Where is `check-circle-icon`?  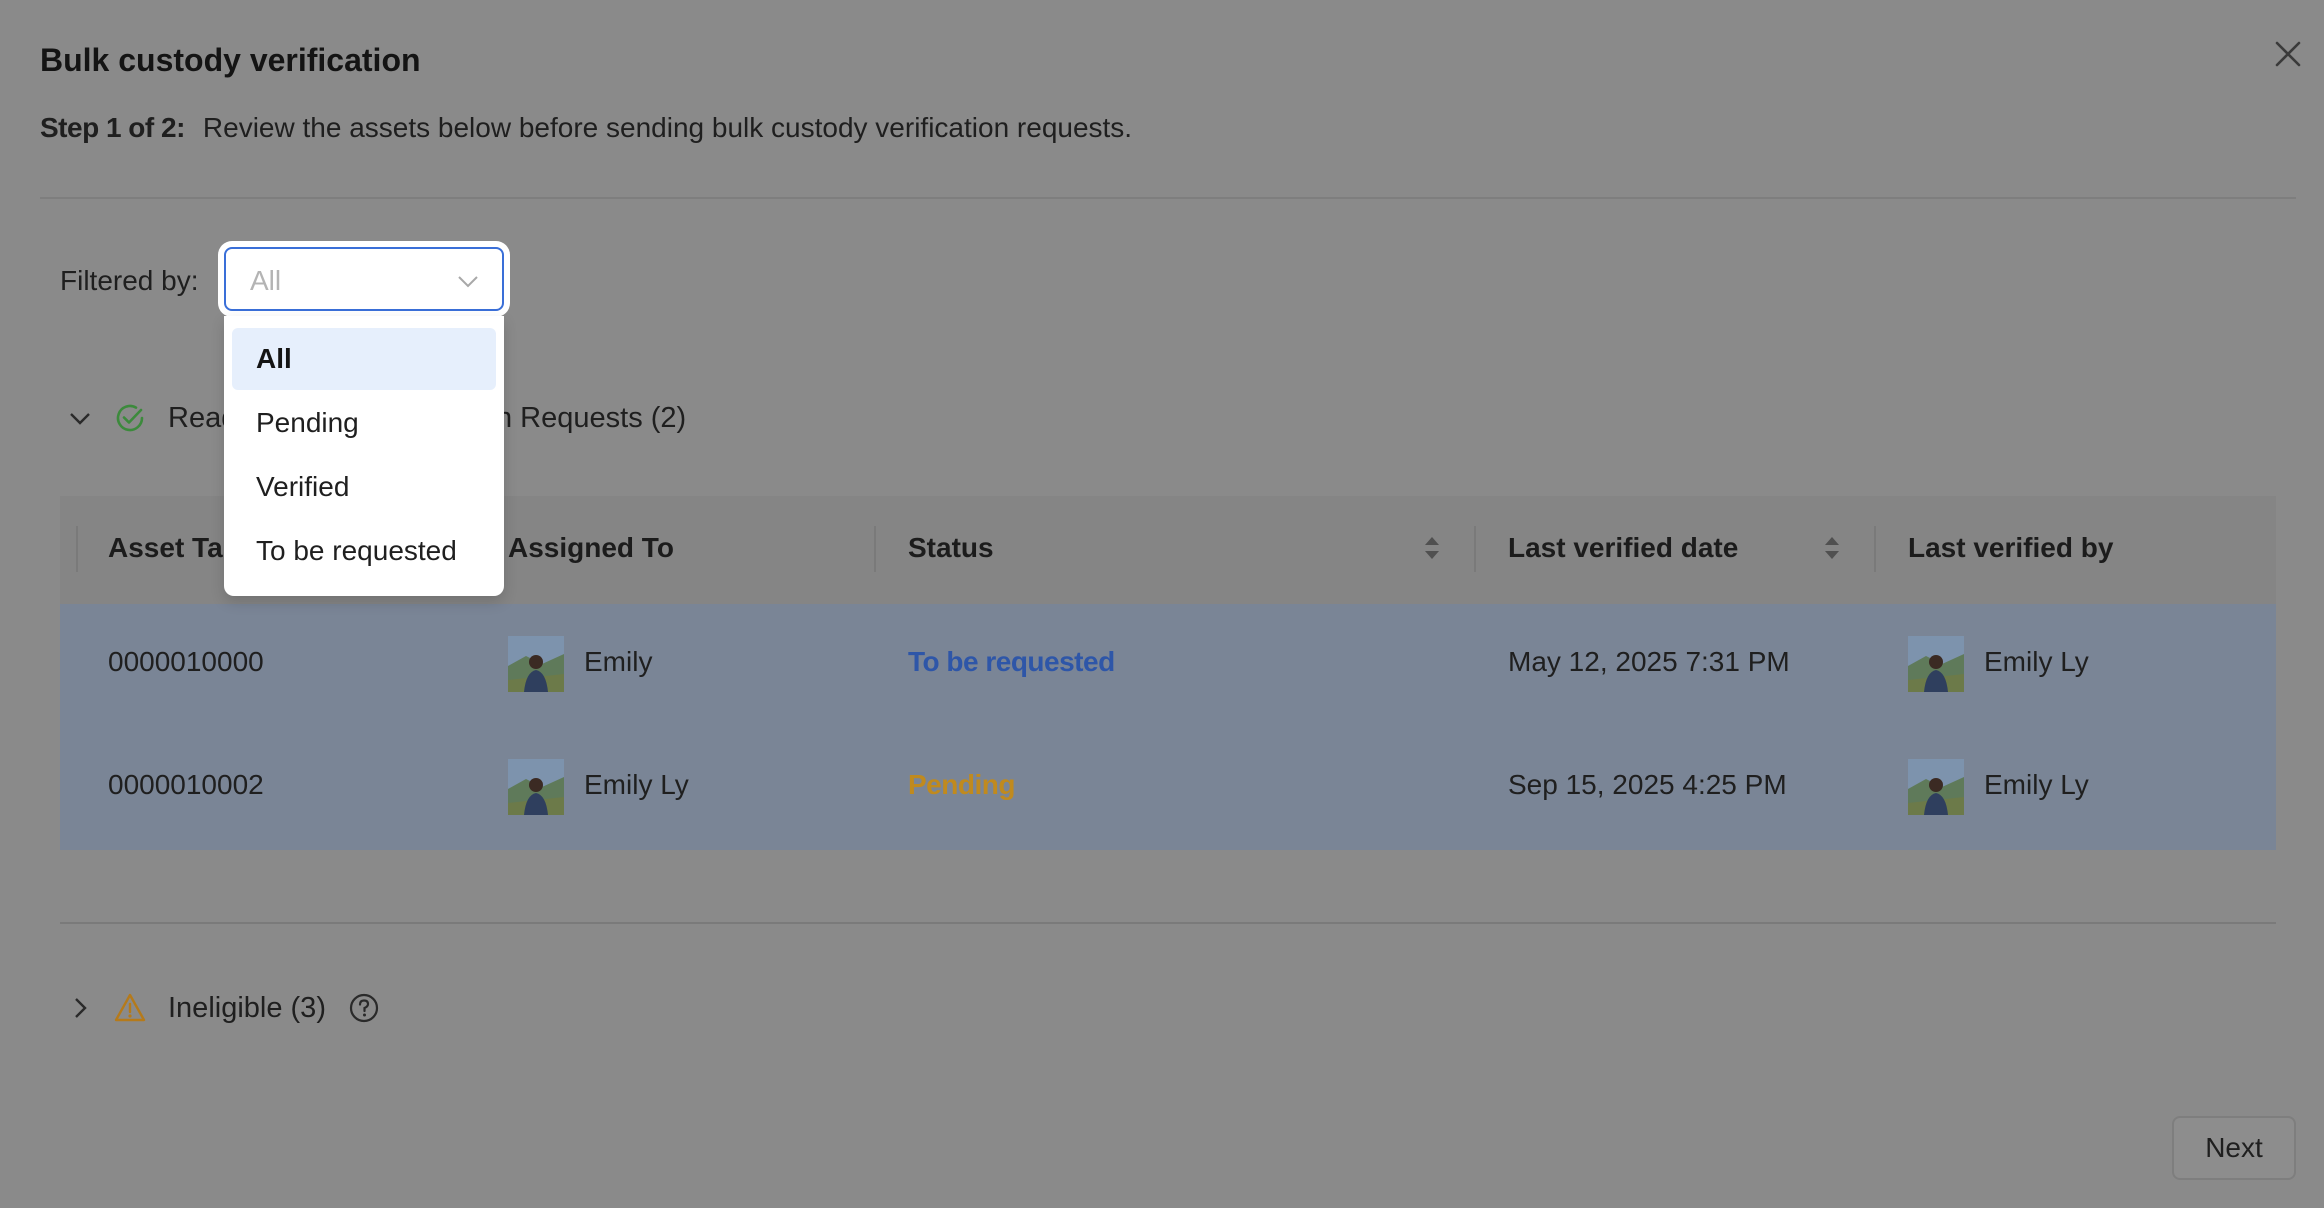 check-circle-icon is located at coordinates (130, 418).